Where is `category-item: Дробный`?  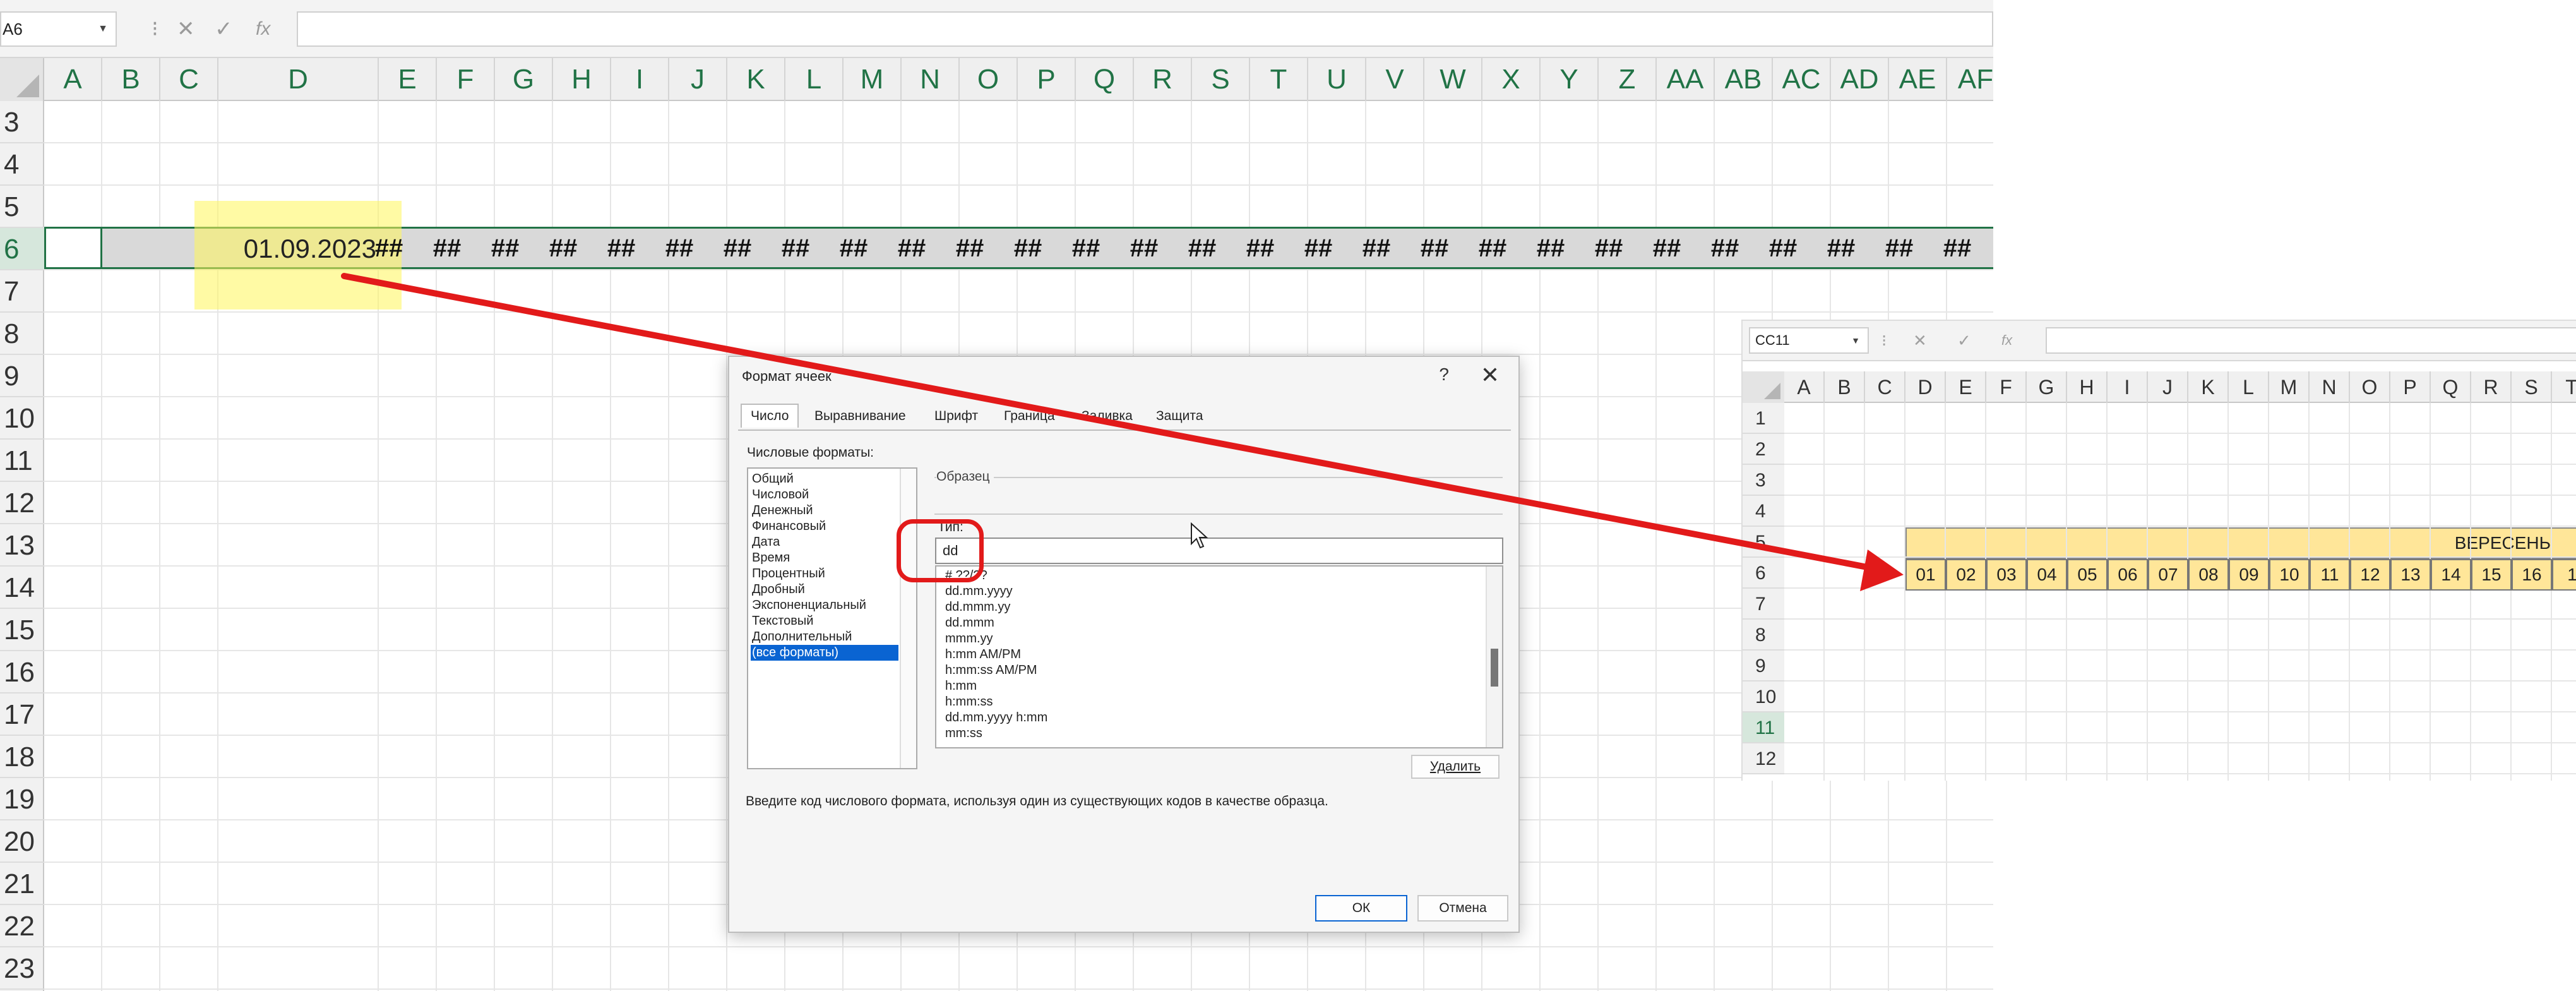
category-item: Дробный is located at coordinates (824, 590).